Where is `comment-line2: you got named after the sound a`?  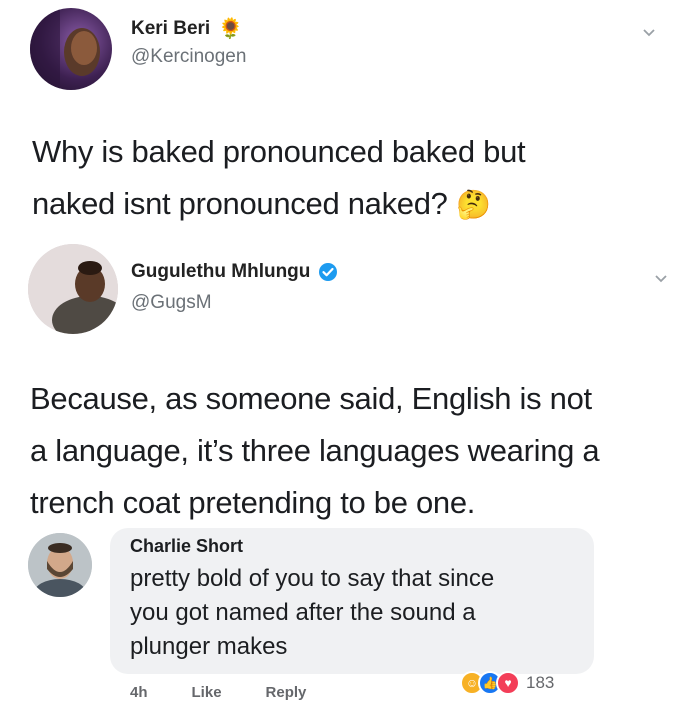 comment-line2: you got named after the sound a is located at coordinates (303, 612).